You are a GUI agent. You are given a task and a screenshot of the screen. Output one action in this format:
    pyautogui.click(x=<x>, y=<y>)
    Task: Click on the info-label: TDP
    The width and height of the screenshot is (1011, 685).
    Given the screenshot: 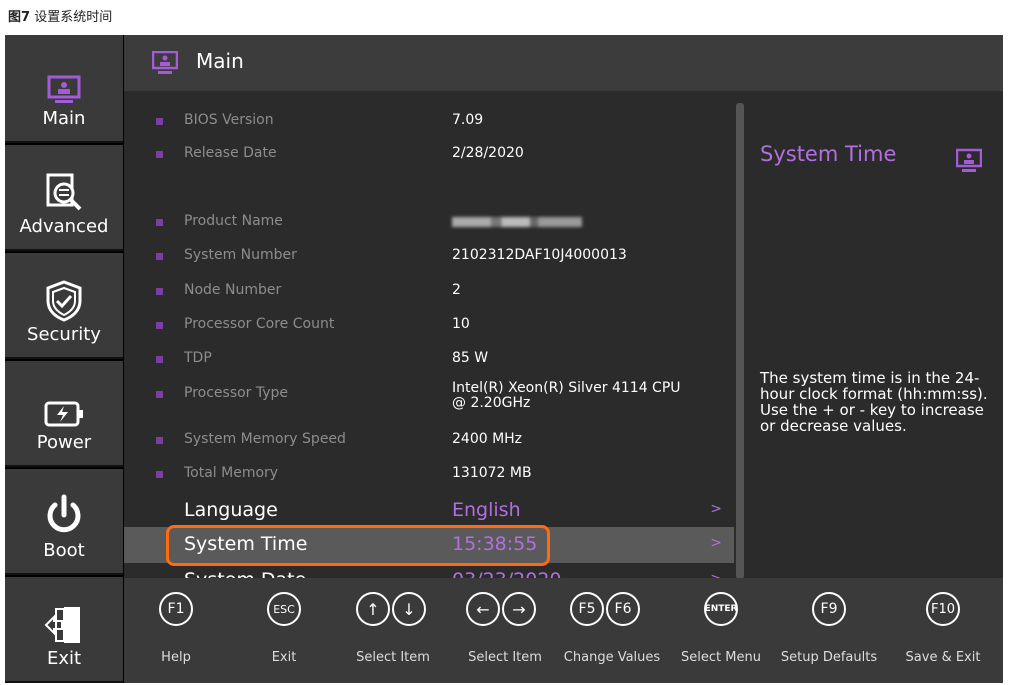 What is the action you would take?
    pyautogui.click(x=198, y=358)
    